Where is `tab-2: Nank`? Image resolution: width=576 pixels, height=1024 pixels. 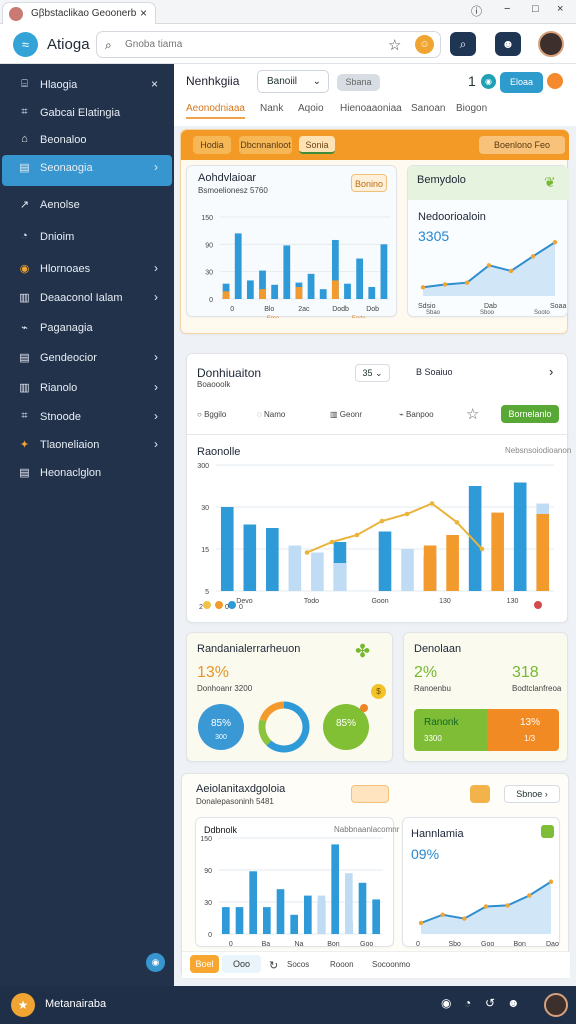
tab-2: Nank is located at coordinates (271, 108).